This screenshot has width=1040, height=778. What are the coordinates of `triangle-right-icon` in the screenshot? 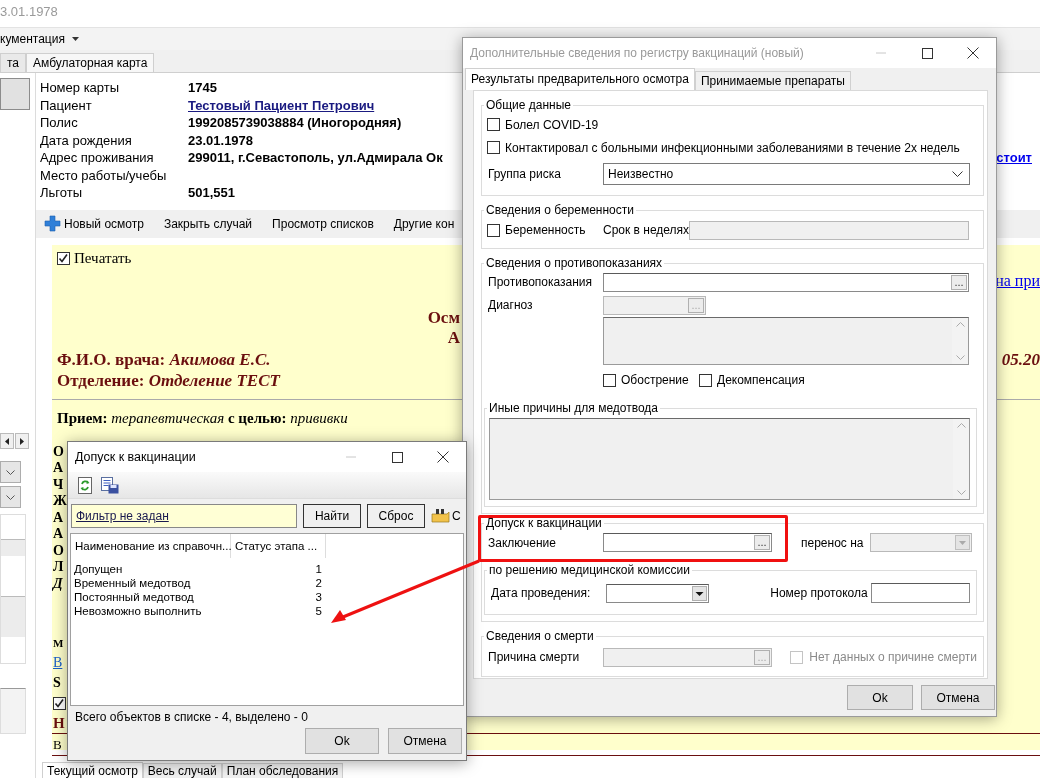 It's located at (22, 441).